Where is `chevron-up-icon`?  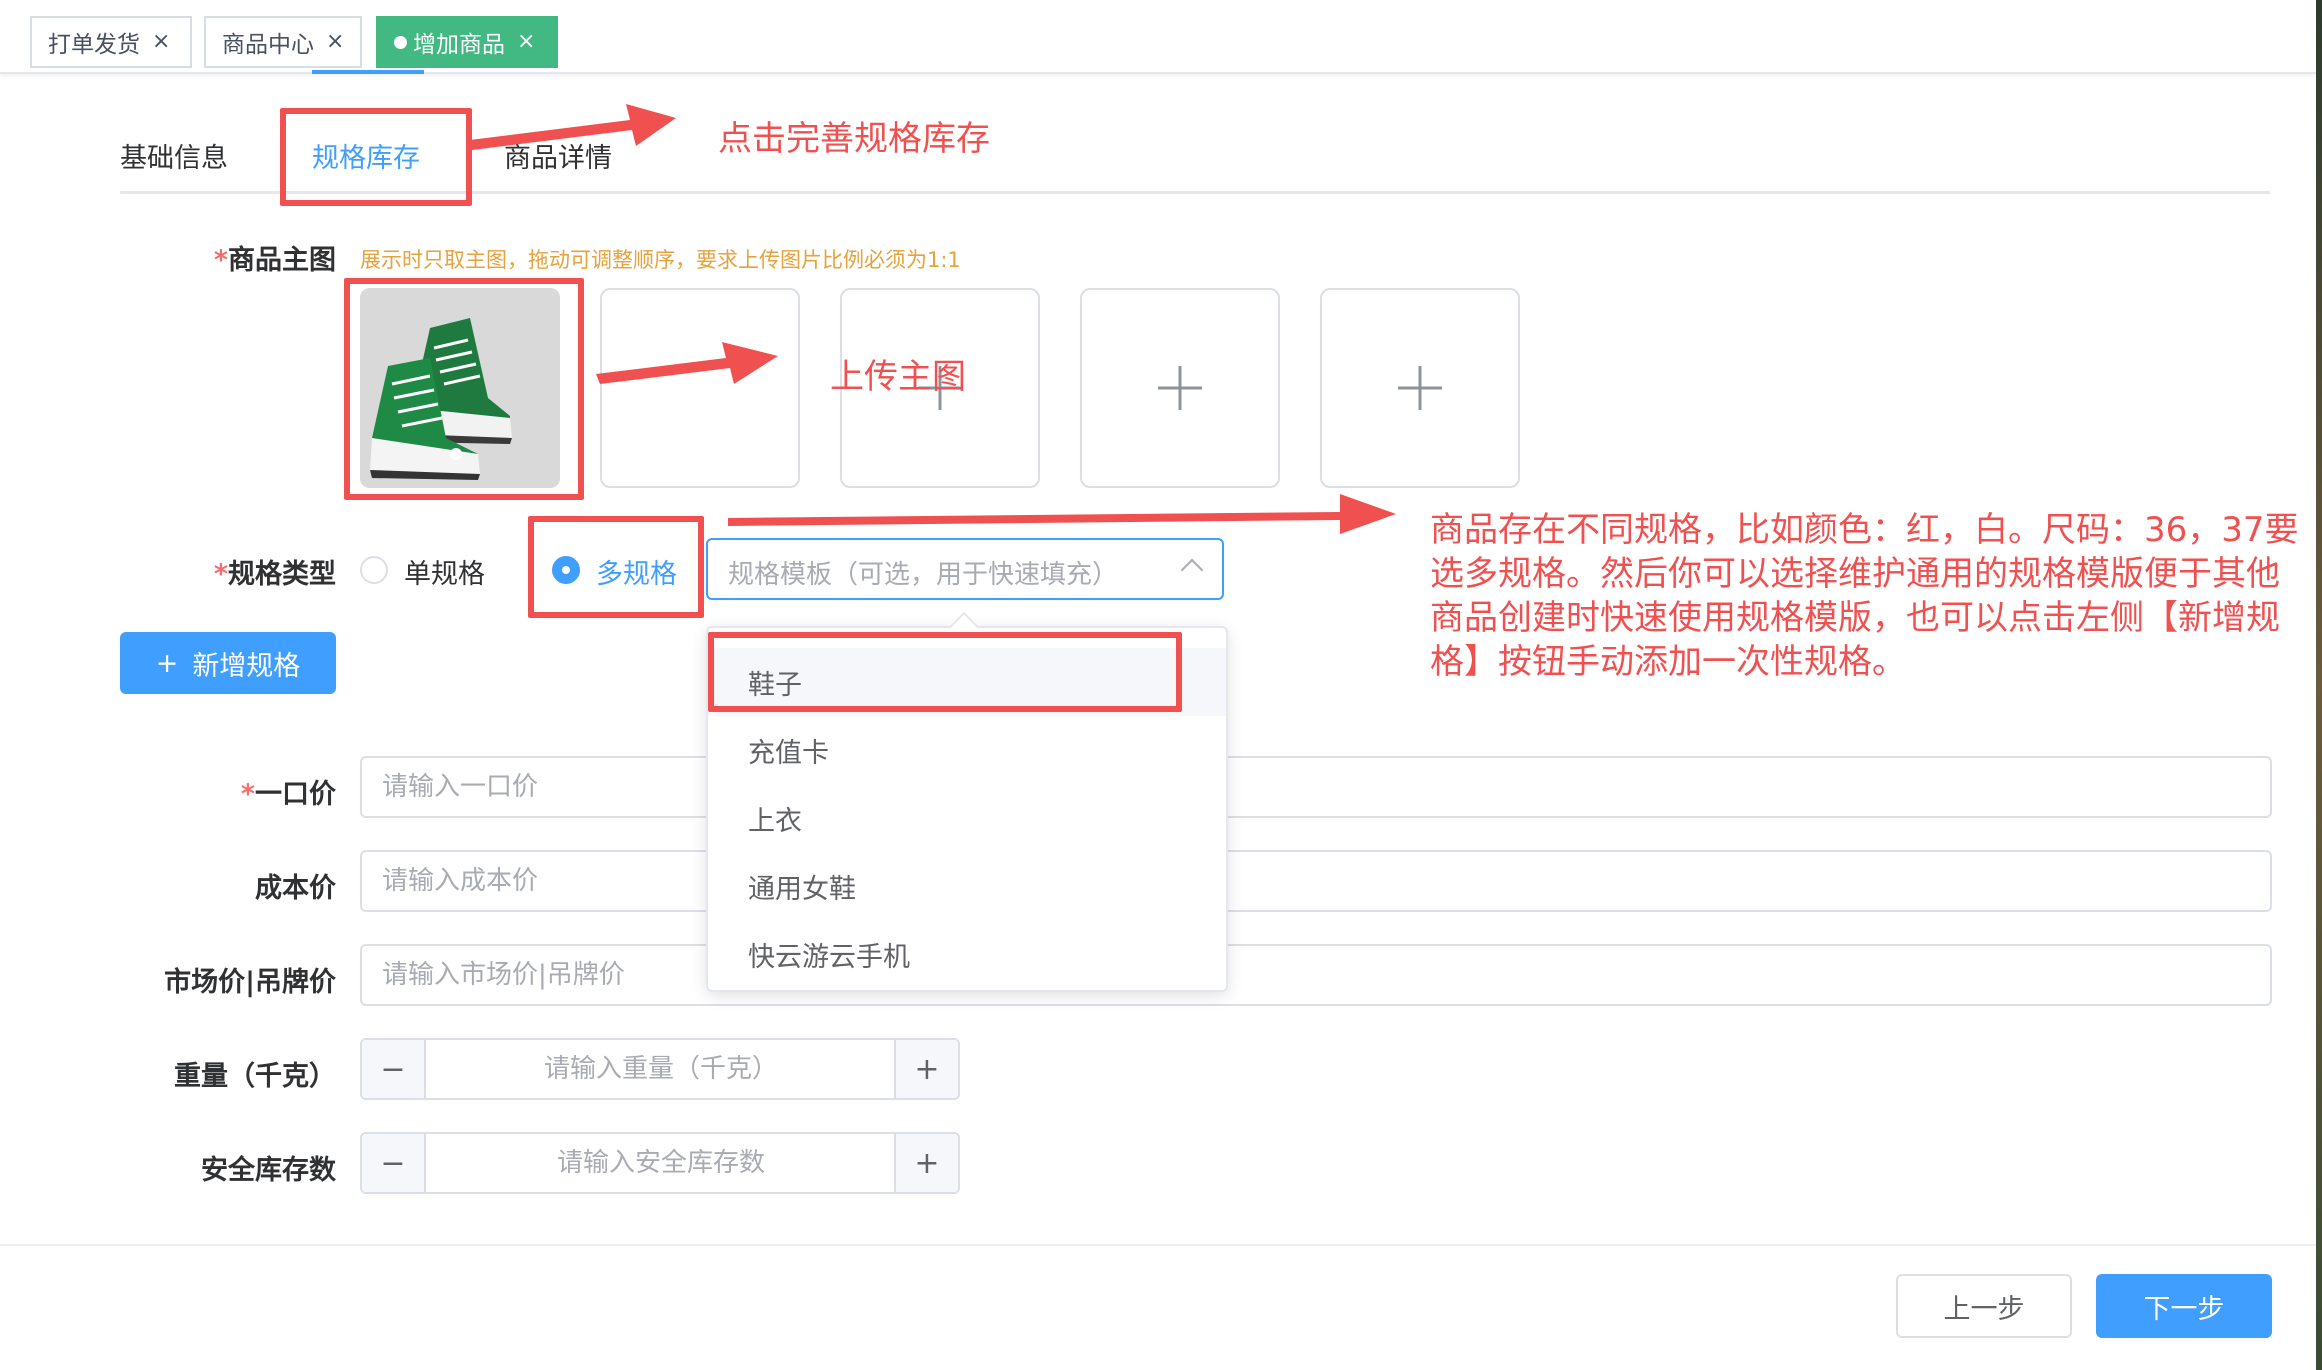
chevron-up-icon is located at coordinates (1192, 570).